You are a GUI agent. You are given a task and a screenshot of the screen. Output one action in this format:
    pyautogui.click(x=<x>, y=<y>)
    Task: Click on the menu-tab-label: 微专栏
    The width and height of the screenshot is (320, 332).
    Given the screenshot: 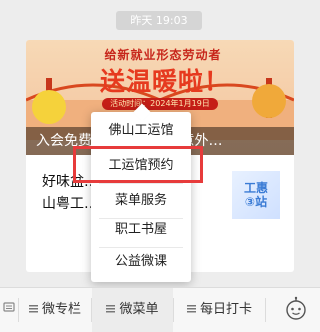 What is the action you would take?
    pyautogui.click(x=61, y=309)
    